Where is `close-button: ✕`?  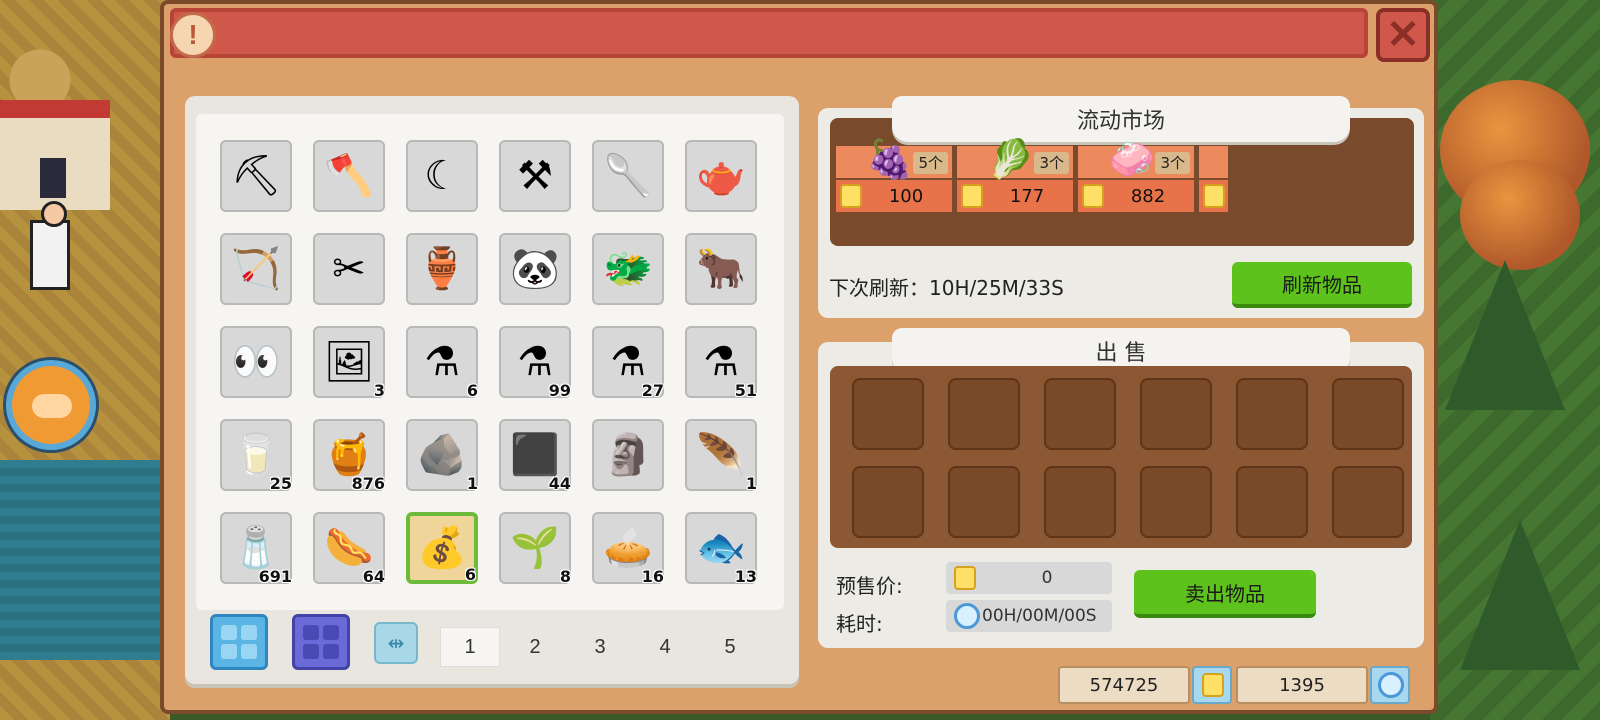
close-button: ✕ is located at coordinates (1403, 35).